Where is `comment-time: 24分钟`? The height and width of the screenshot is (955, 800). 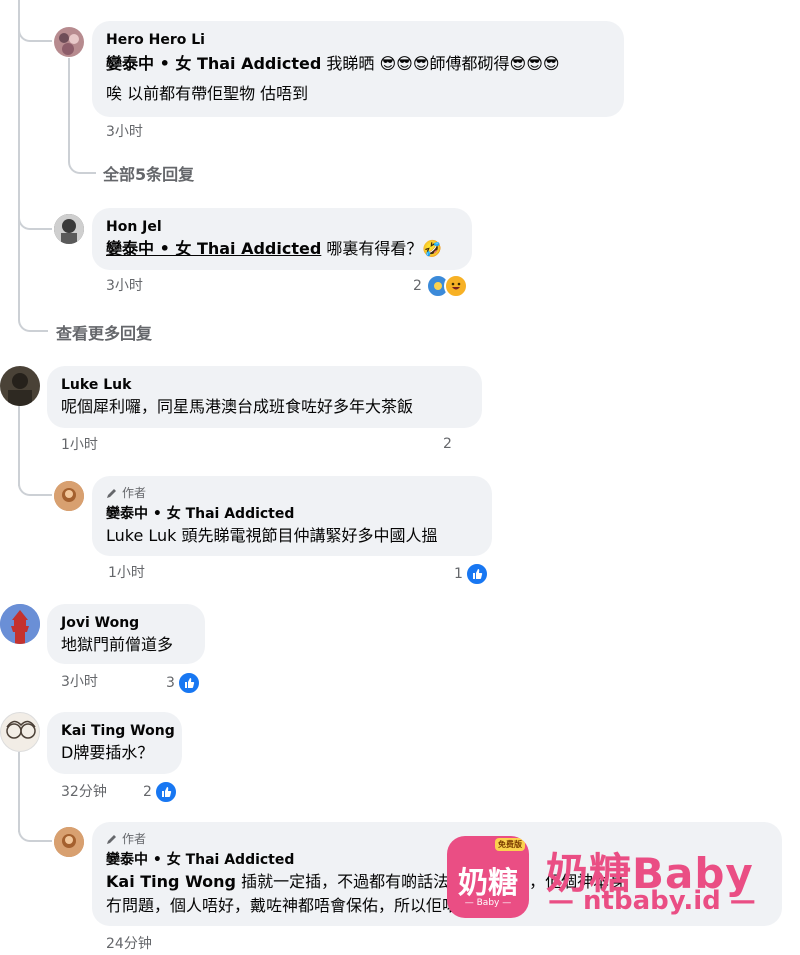 comment-time: 24分钟 is located at coordinates (129, 943).